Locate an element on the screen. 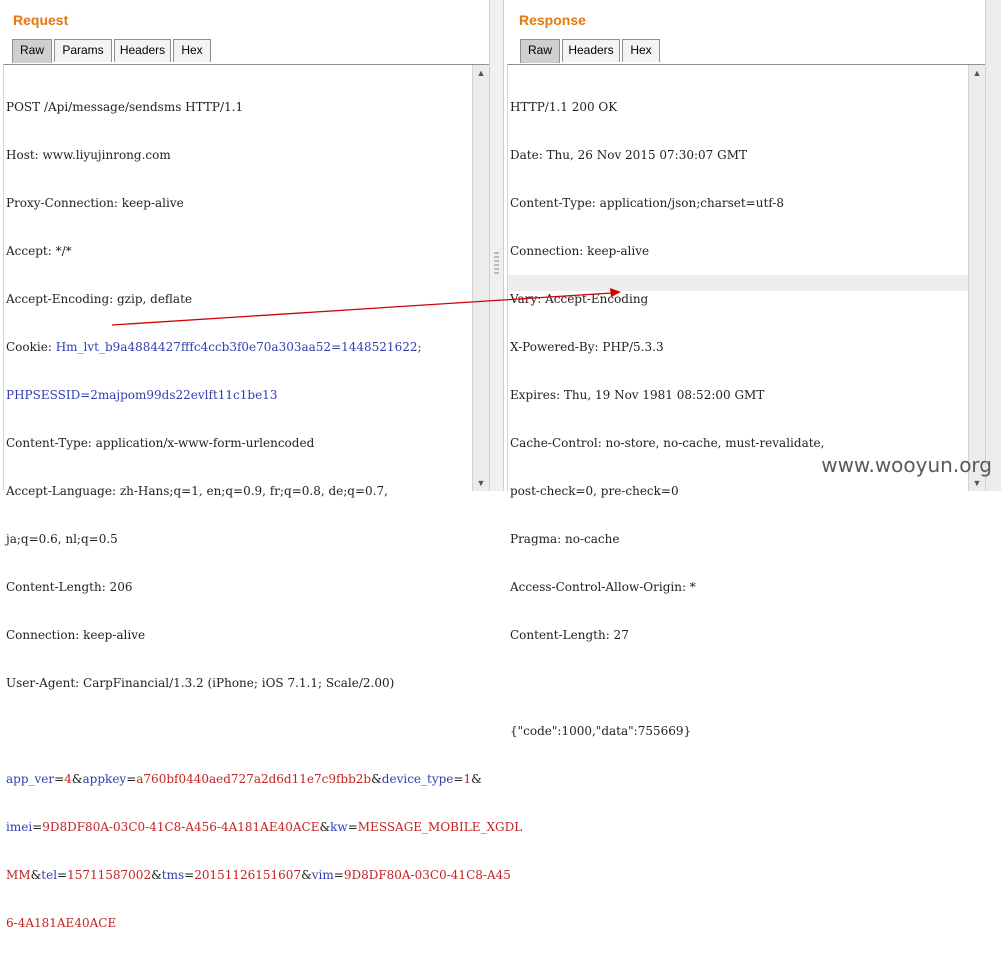  cookie-phpsessid: PHPSESSID=2majpom99ds22evlft11c1be13 is located at coordinates (142, 395).